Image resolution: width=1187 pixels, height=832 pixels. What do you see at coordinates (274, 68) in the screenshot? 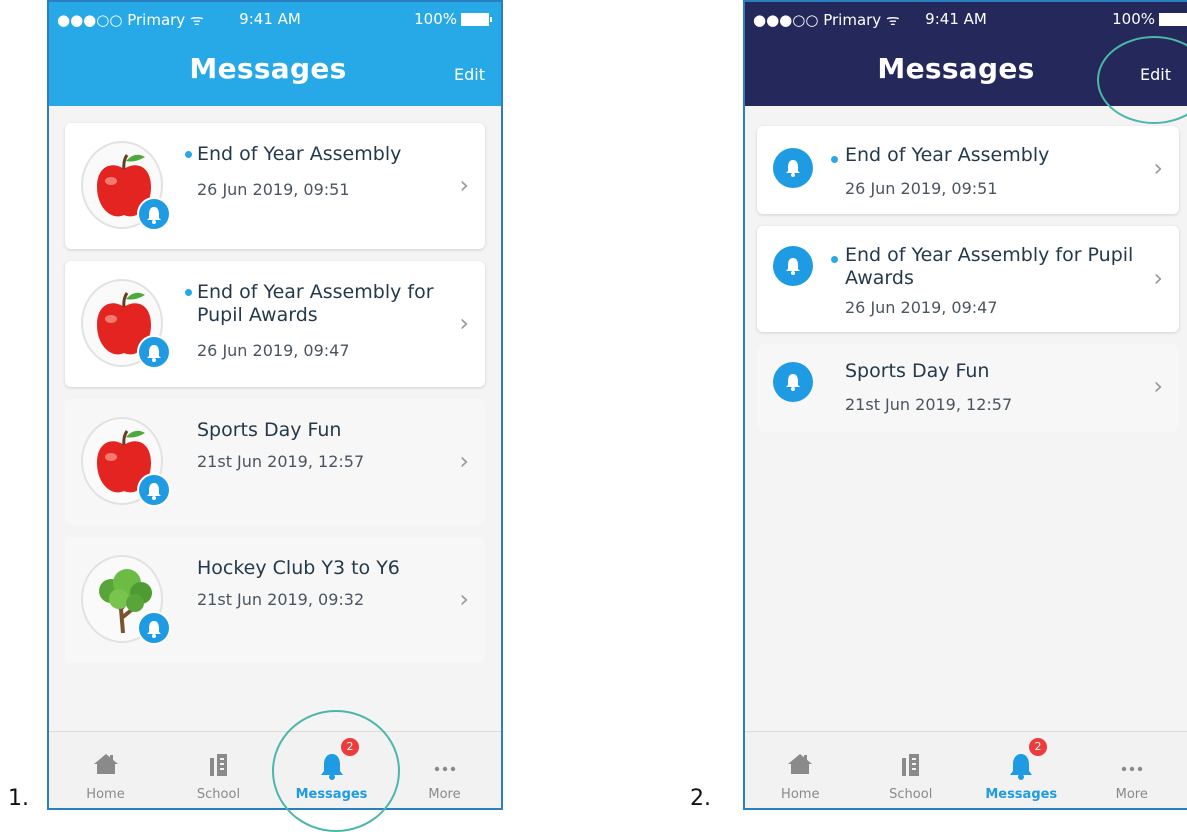
I see `page-title: Messages` at bounding box center [274, 68].